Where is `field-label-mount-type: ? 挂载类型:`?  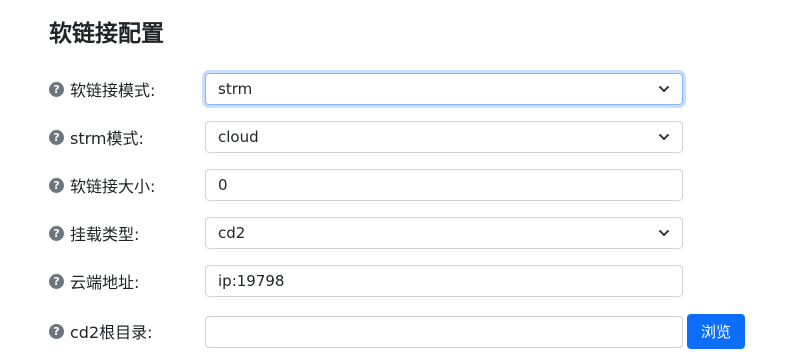 field-label-mount-type: ? 挂载类型: is located at coordinates (94, 233).